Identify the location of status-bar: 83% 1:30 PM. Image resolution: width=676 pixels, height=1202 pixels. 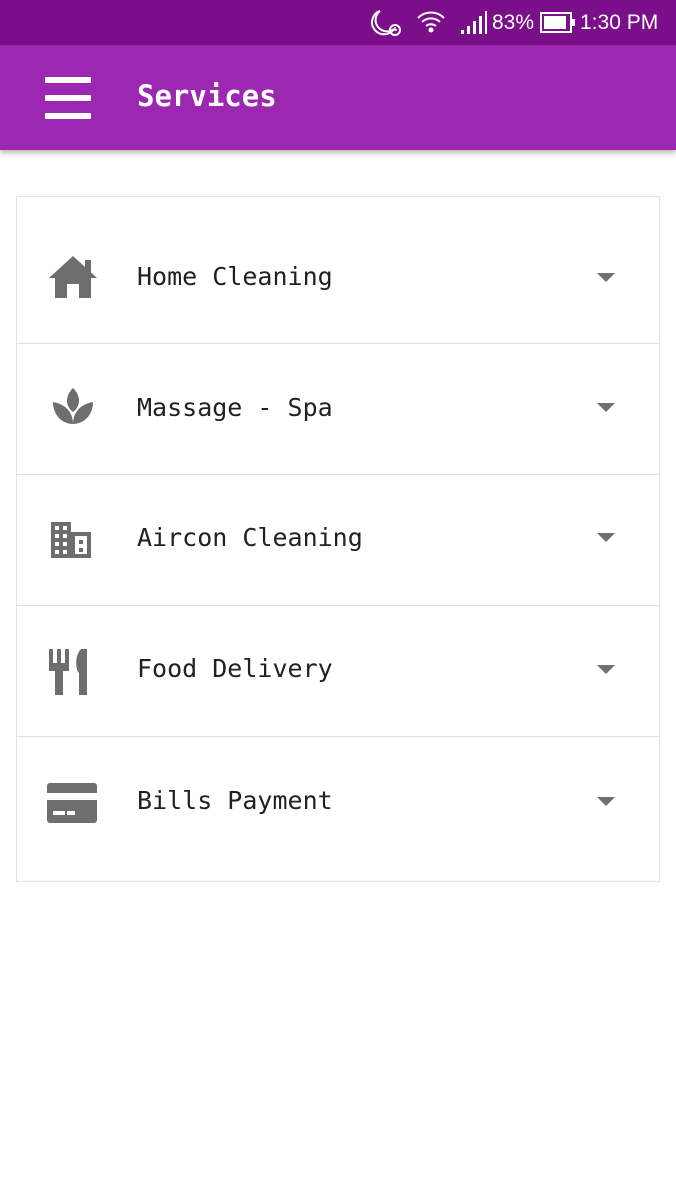
(338, 22).